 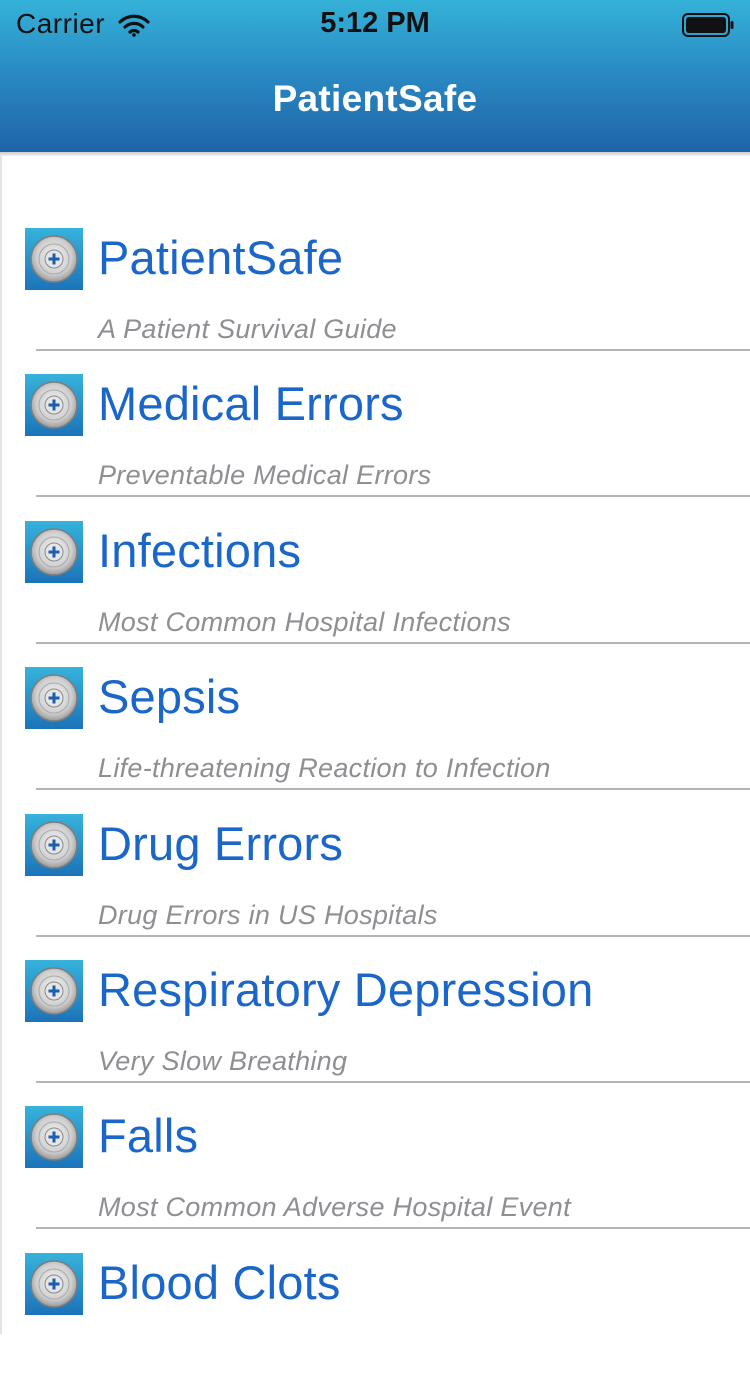 I want to click on status-bar: Carrier 5:12 PM, so click(x=375, y=25).